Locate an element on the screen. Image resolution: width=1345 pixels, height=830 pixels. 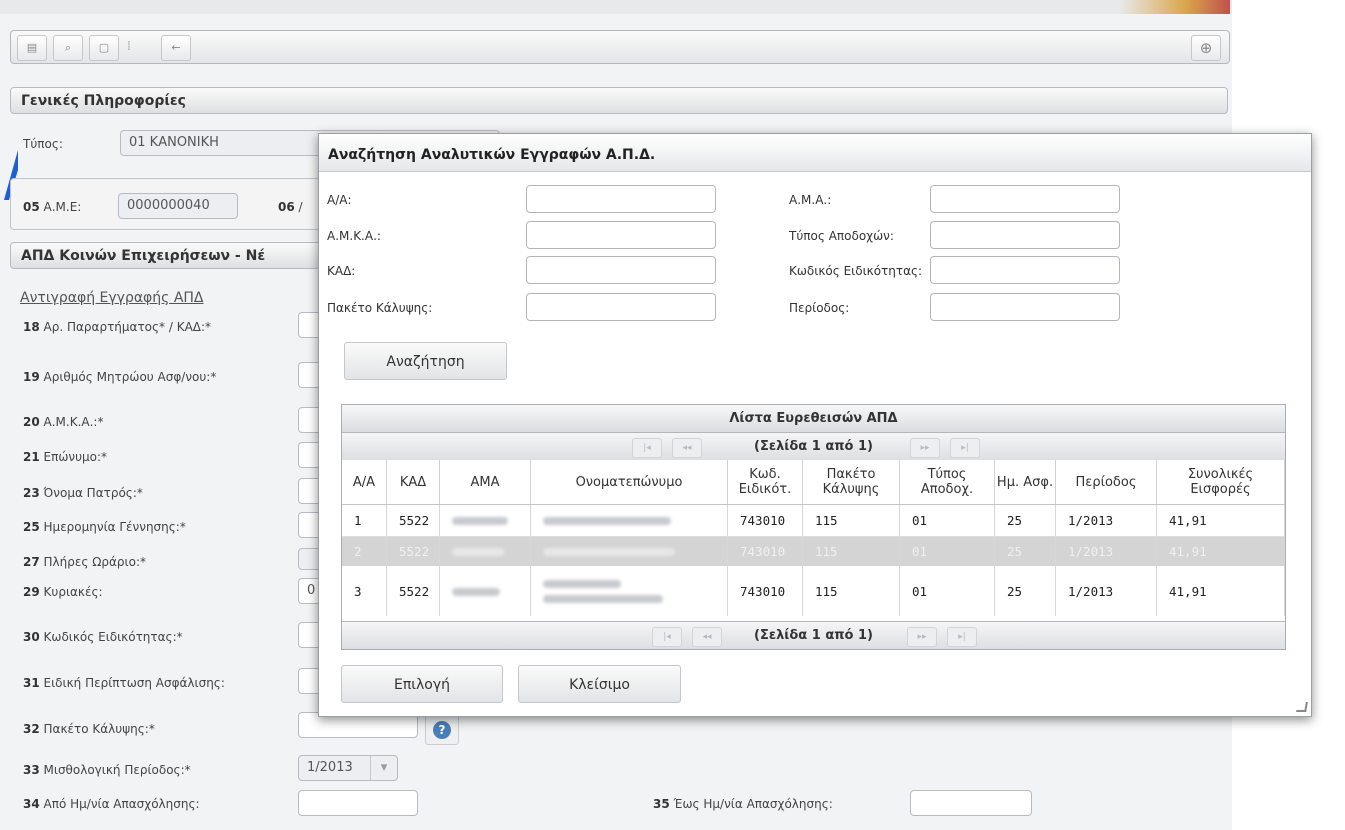
field-06-label: 06 / is located at coordinates (290, 207).